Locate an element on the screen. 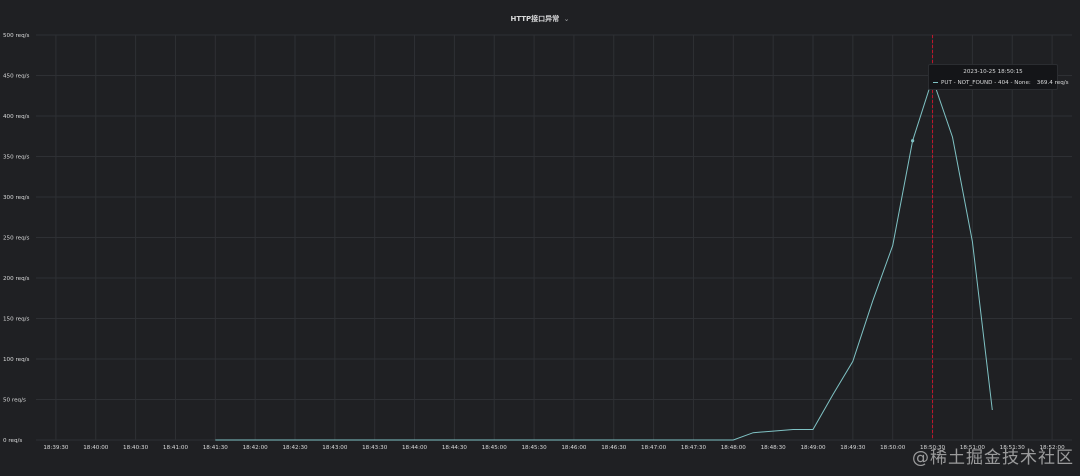 This screenshot has height=476, width=1080. tooltip-row: PUT - NOT_FOUND - 404 - None: 369.4 req/s is located at coordinates (1001, 83).